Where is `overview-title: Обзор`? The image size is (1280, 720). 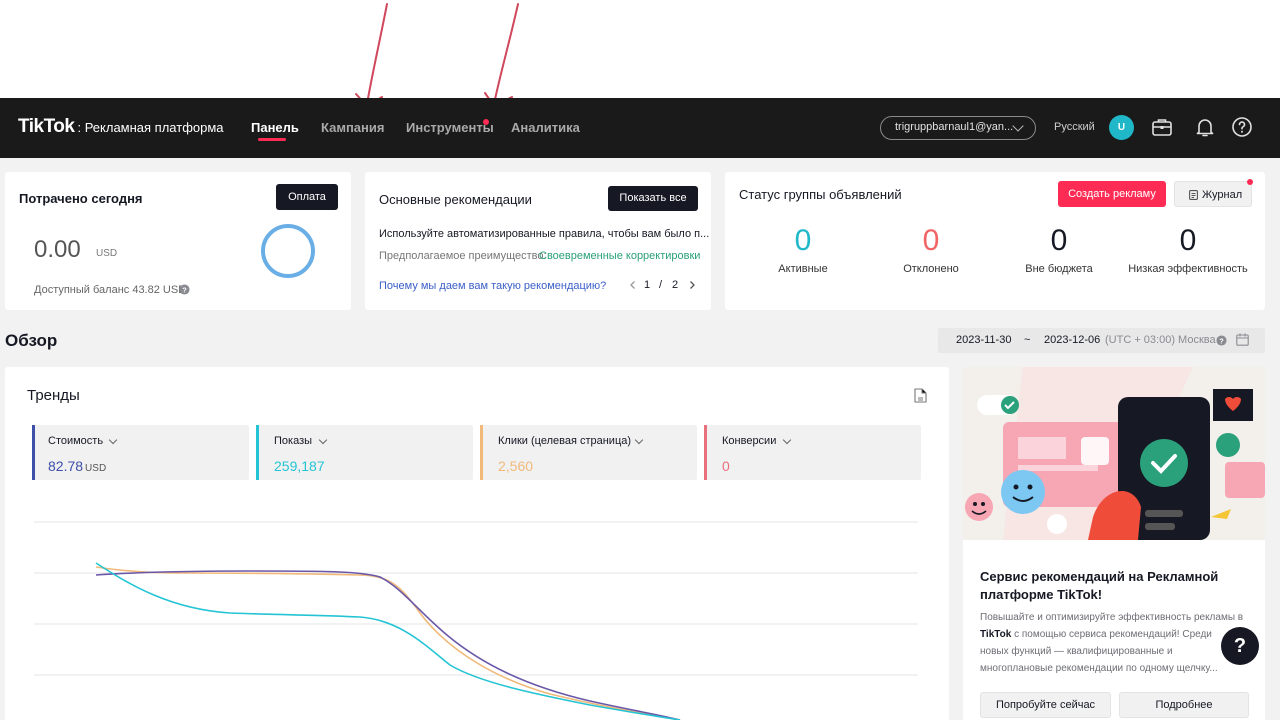
overview-title: Обзор is located at coordinates (31, 340).